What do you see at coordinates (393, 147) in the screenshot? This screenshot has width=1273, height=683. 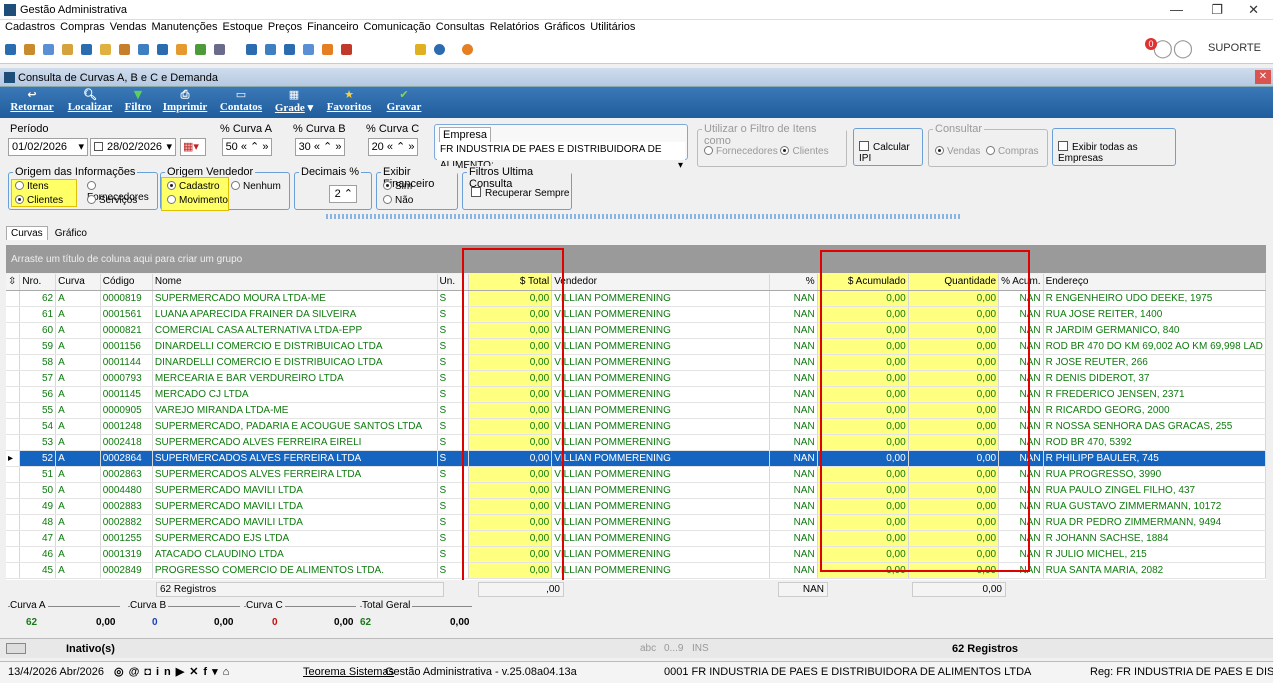 I see `curva-c-spinner: 20 « ⌃ »` at bounding box center [393, 147].